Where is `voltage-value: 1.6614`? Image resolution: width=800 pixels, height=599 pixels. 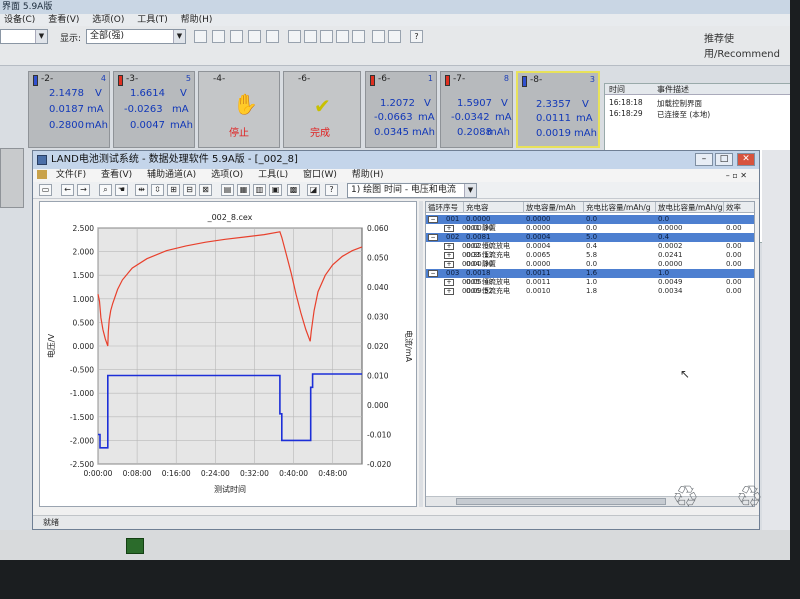 voltage-value: 1.6614 is located at coordinates (147, 93).